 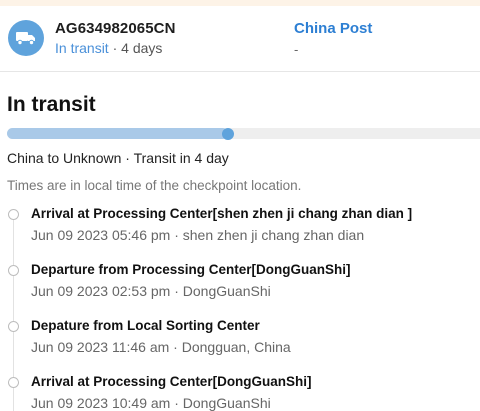 What do you see at coordinates (82, 48) in the screenshot?
I see `status-text: In transit` at bounding box center [82, 48].